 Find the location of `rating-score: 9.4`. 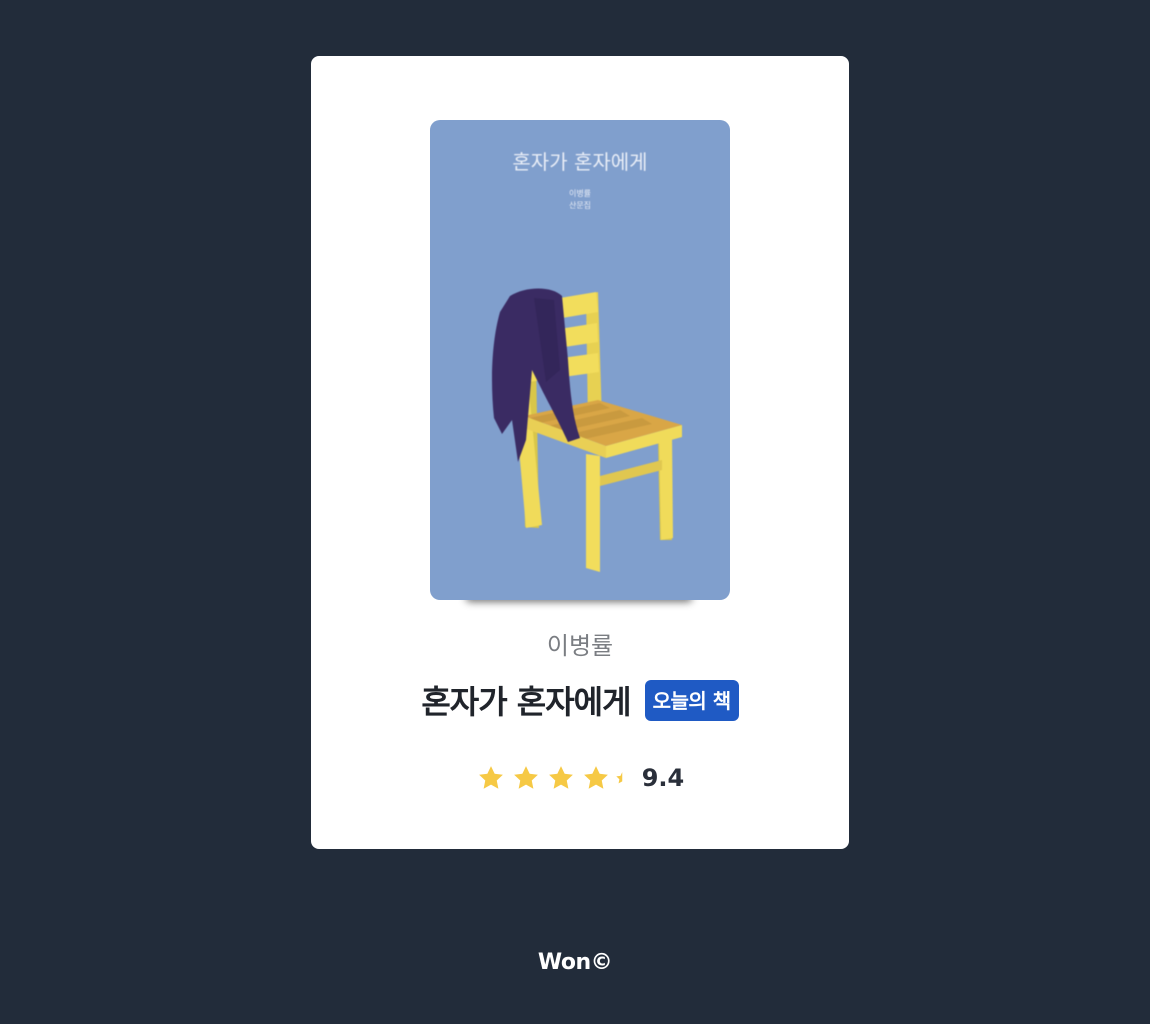

rating-score: 9.4 is located at coordinates (663, 778).